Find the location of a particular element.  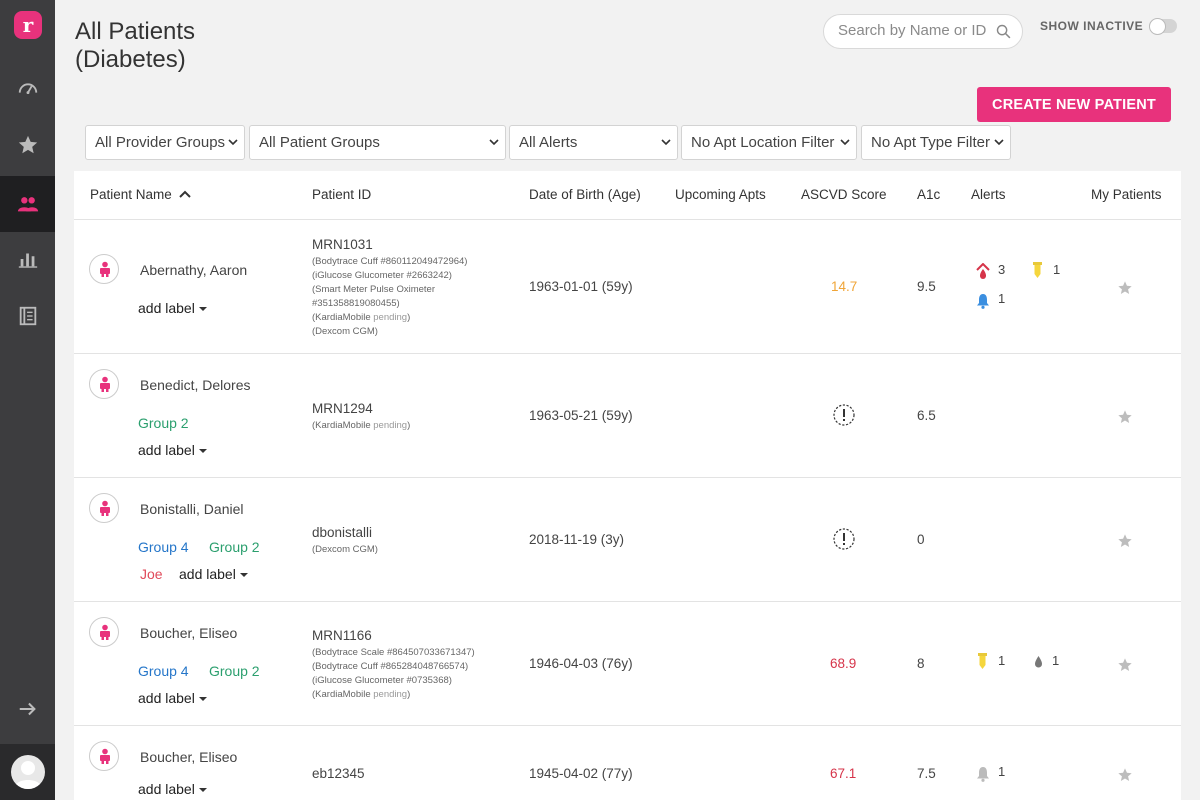

search-input is located at coordinates (913, 30).